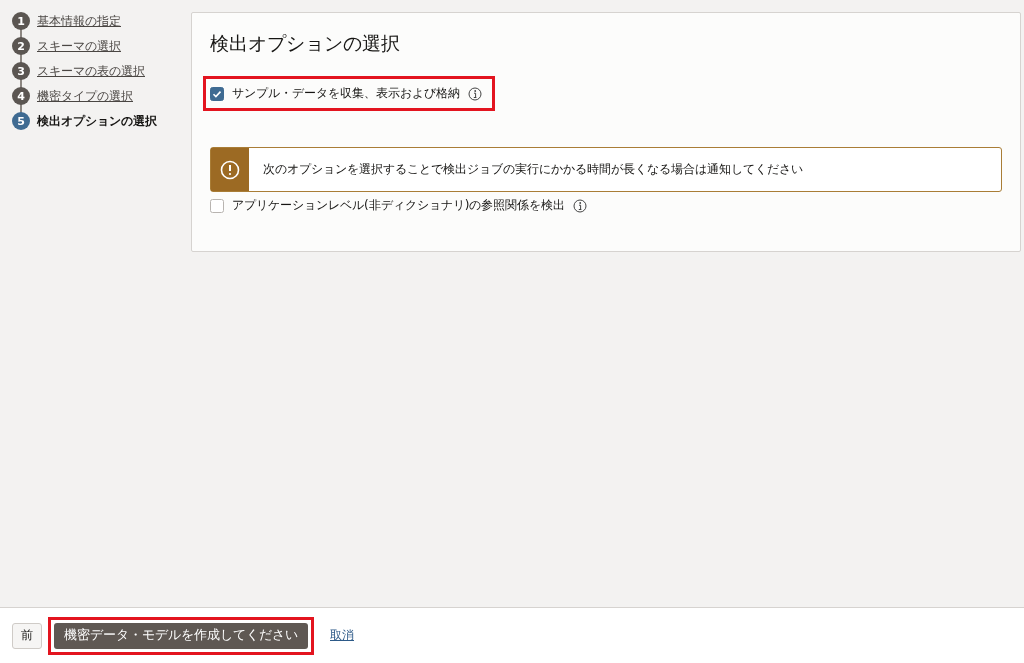  Describe the element at coordinates (91, 71) in the screenshot. I see `step-link: スキーマの表の選択` at that location.